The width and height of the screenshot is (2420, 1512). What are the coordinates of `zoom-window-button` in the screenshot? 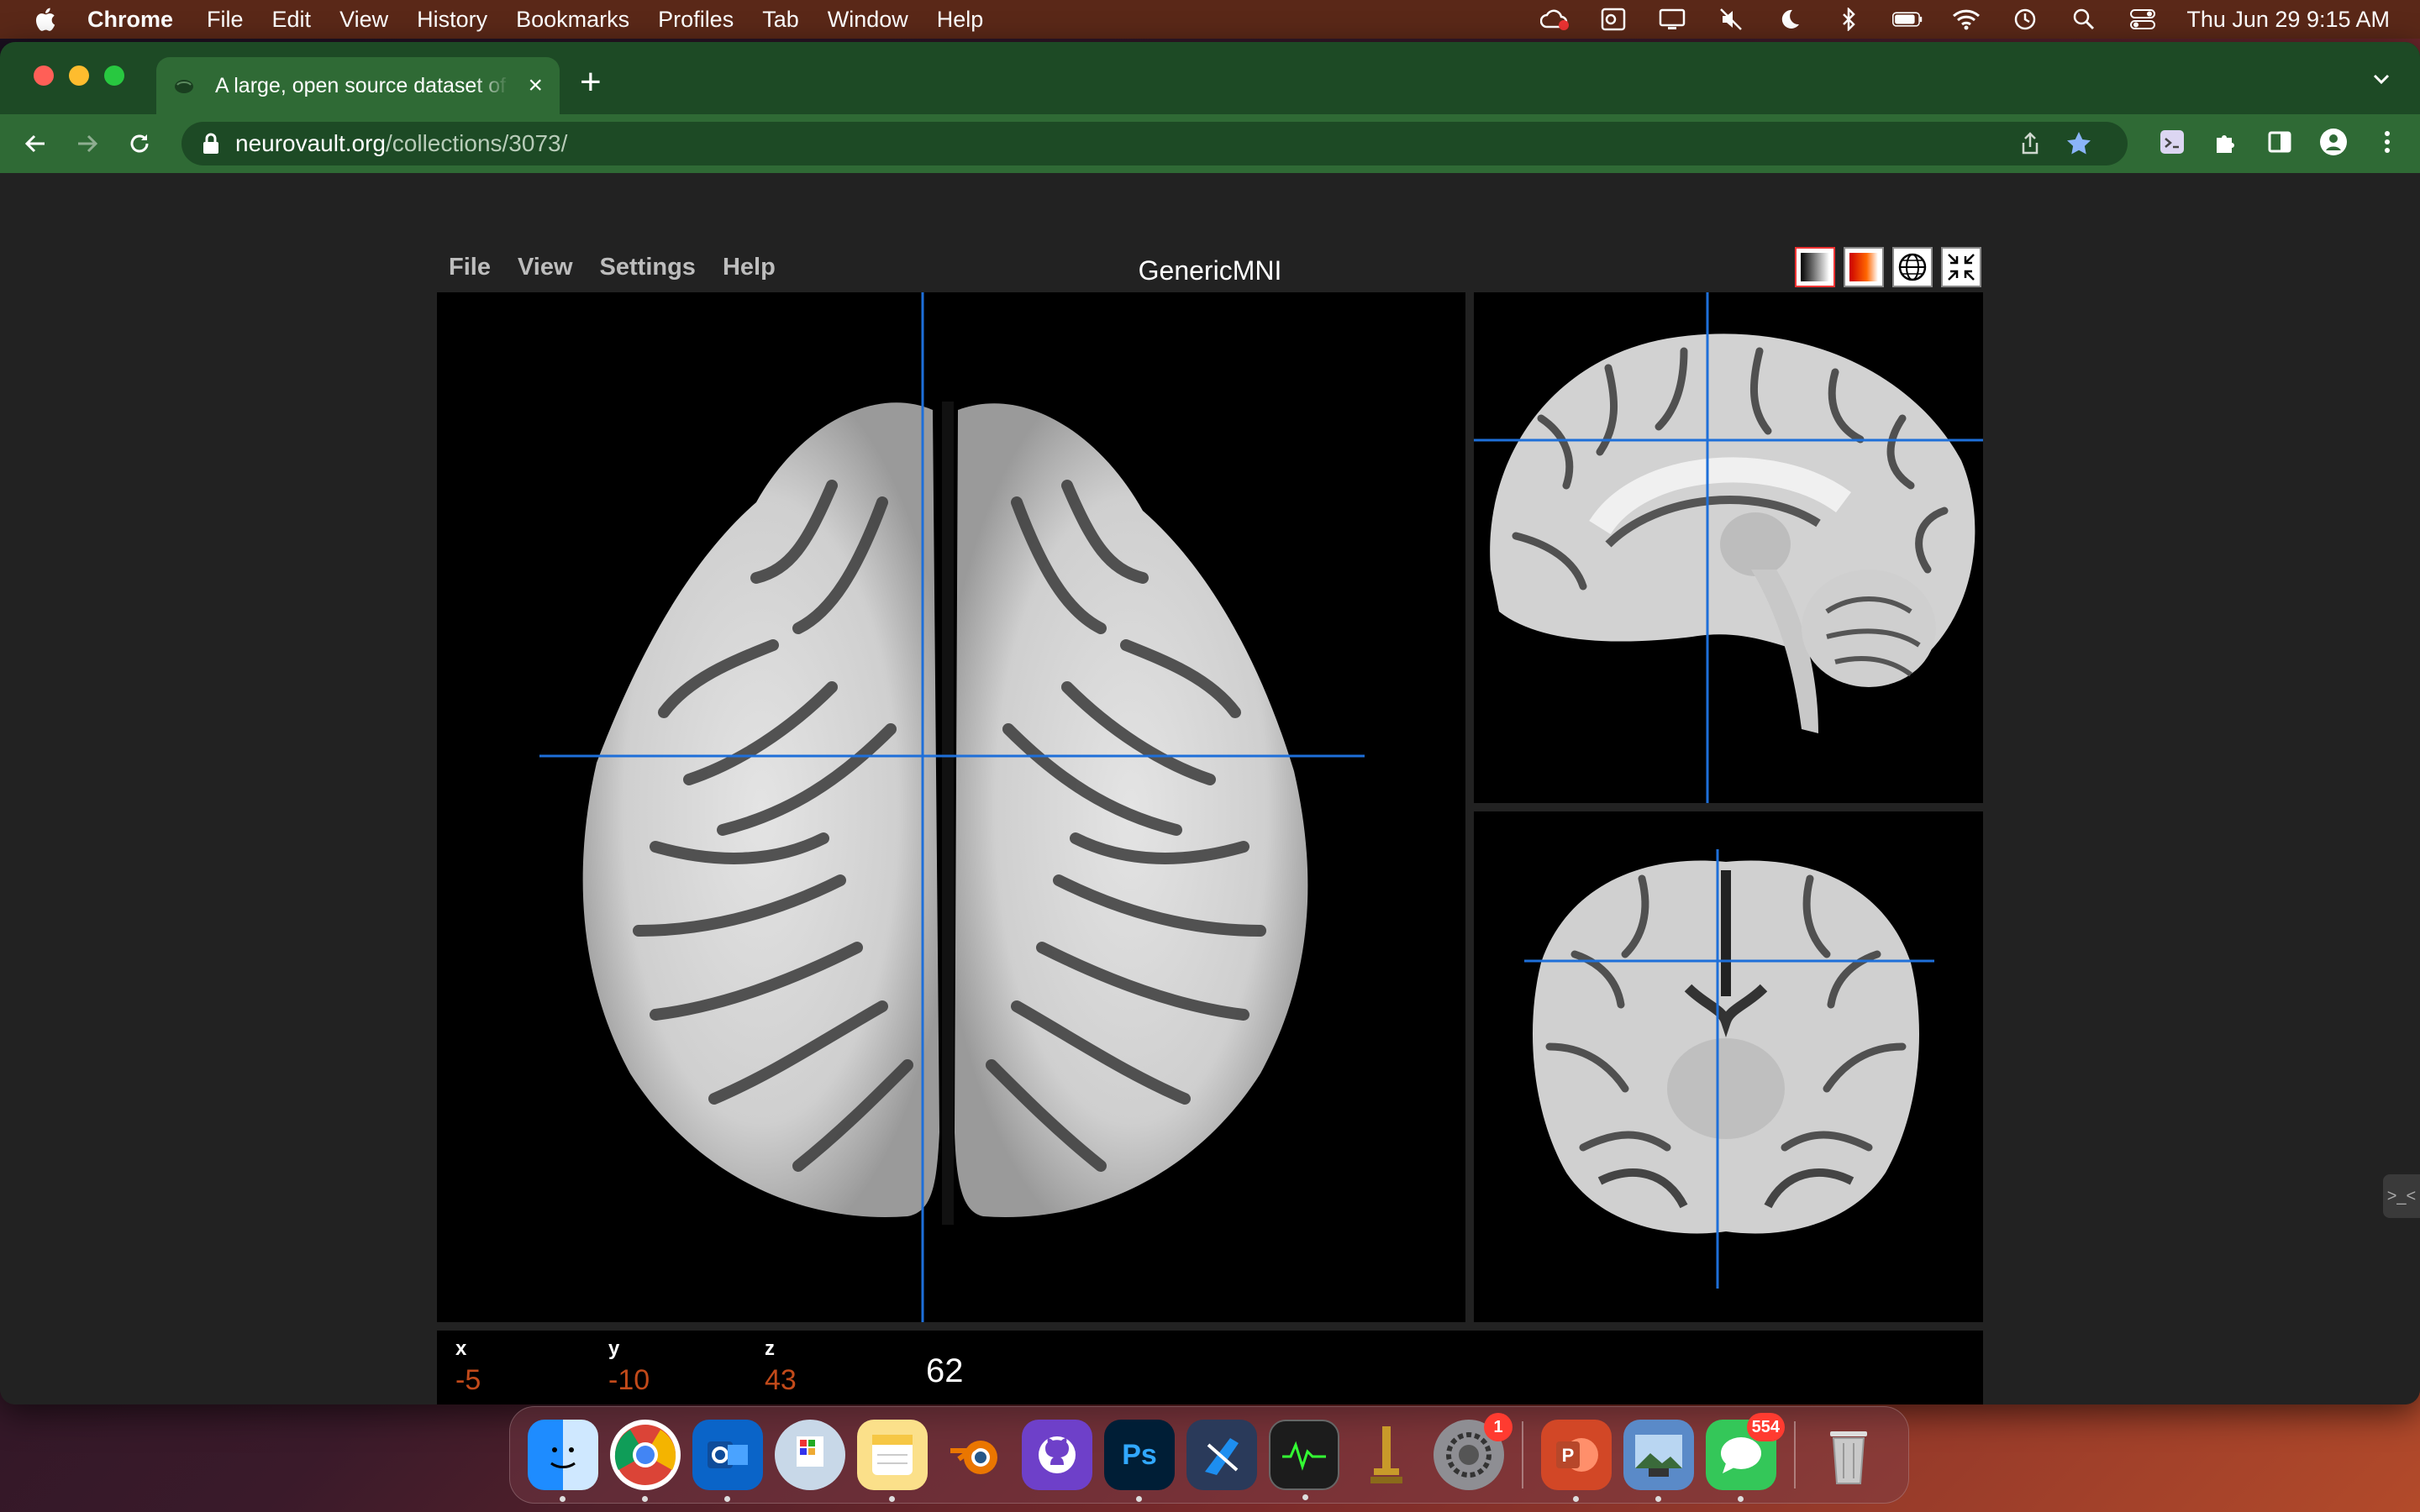 It's located at (114, 76).